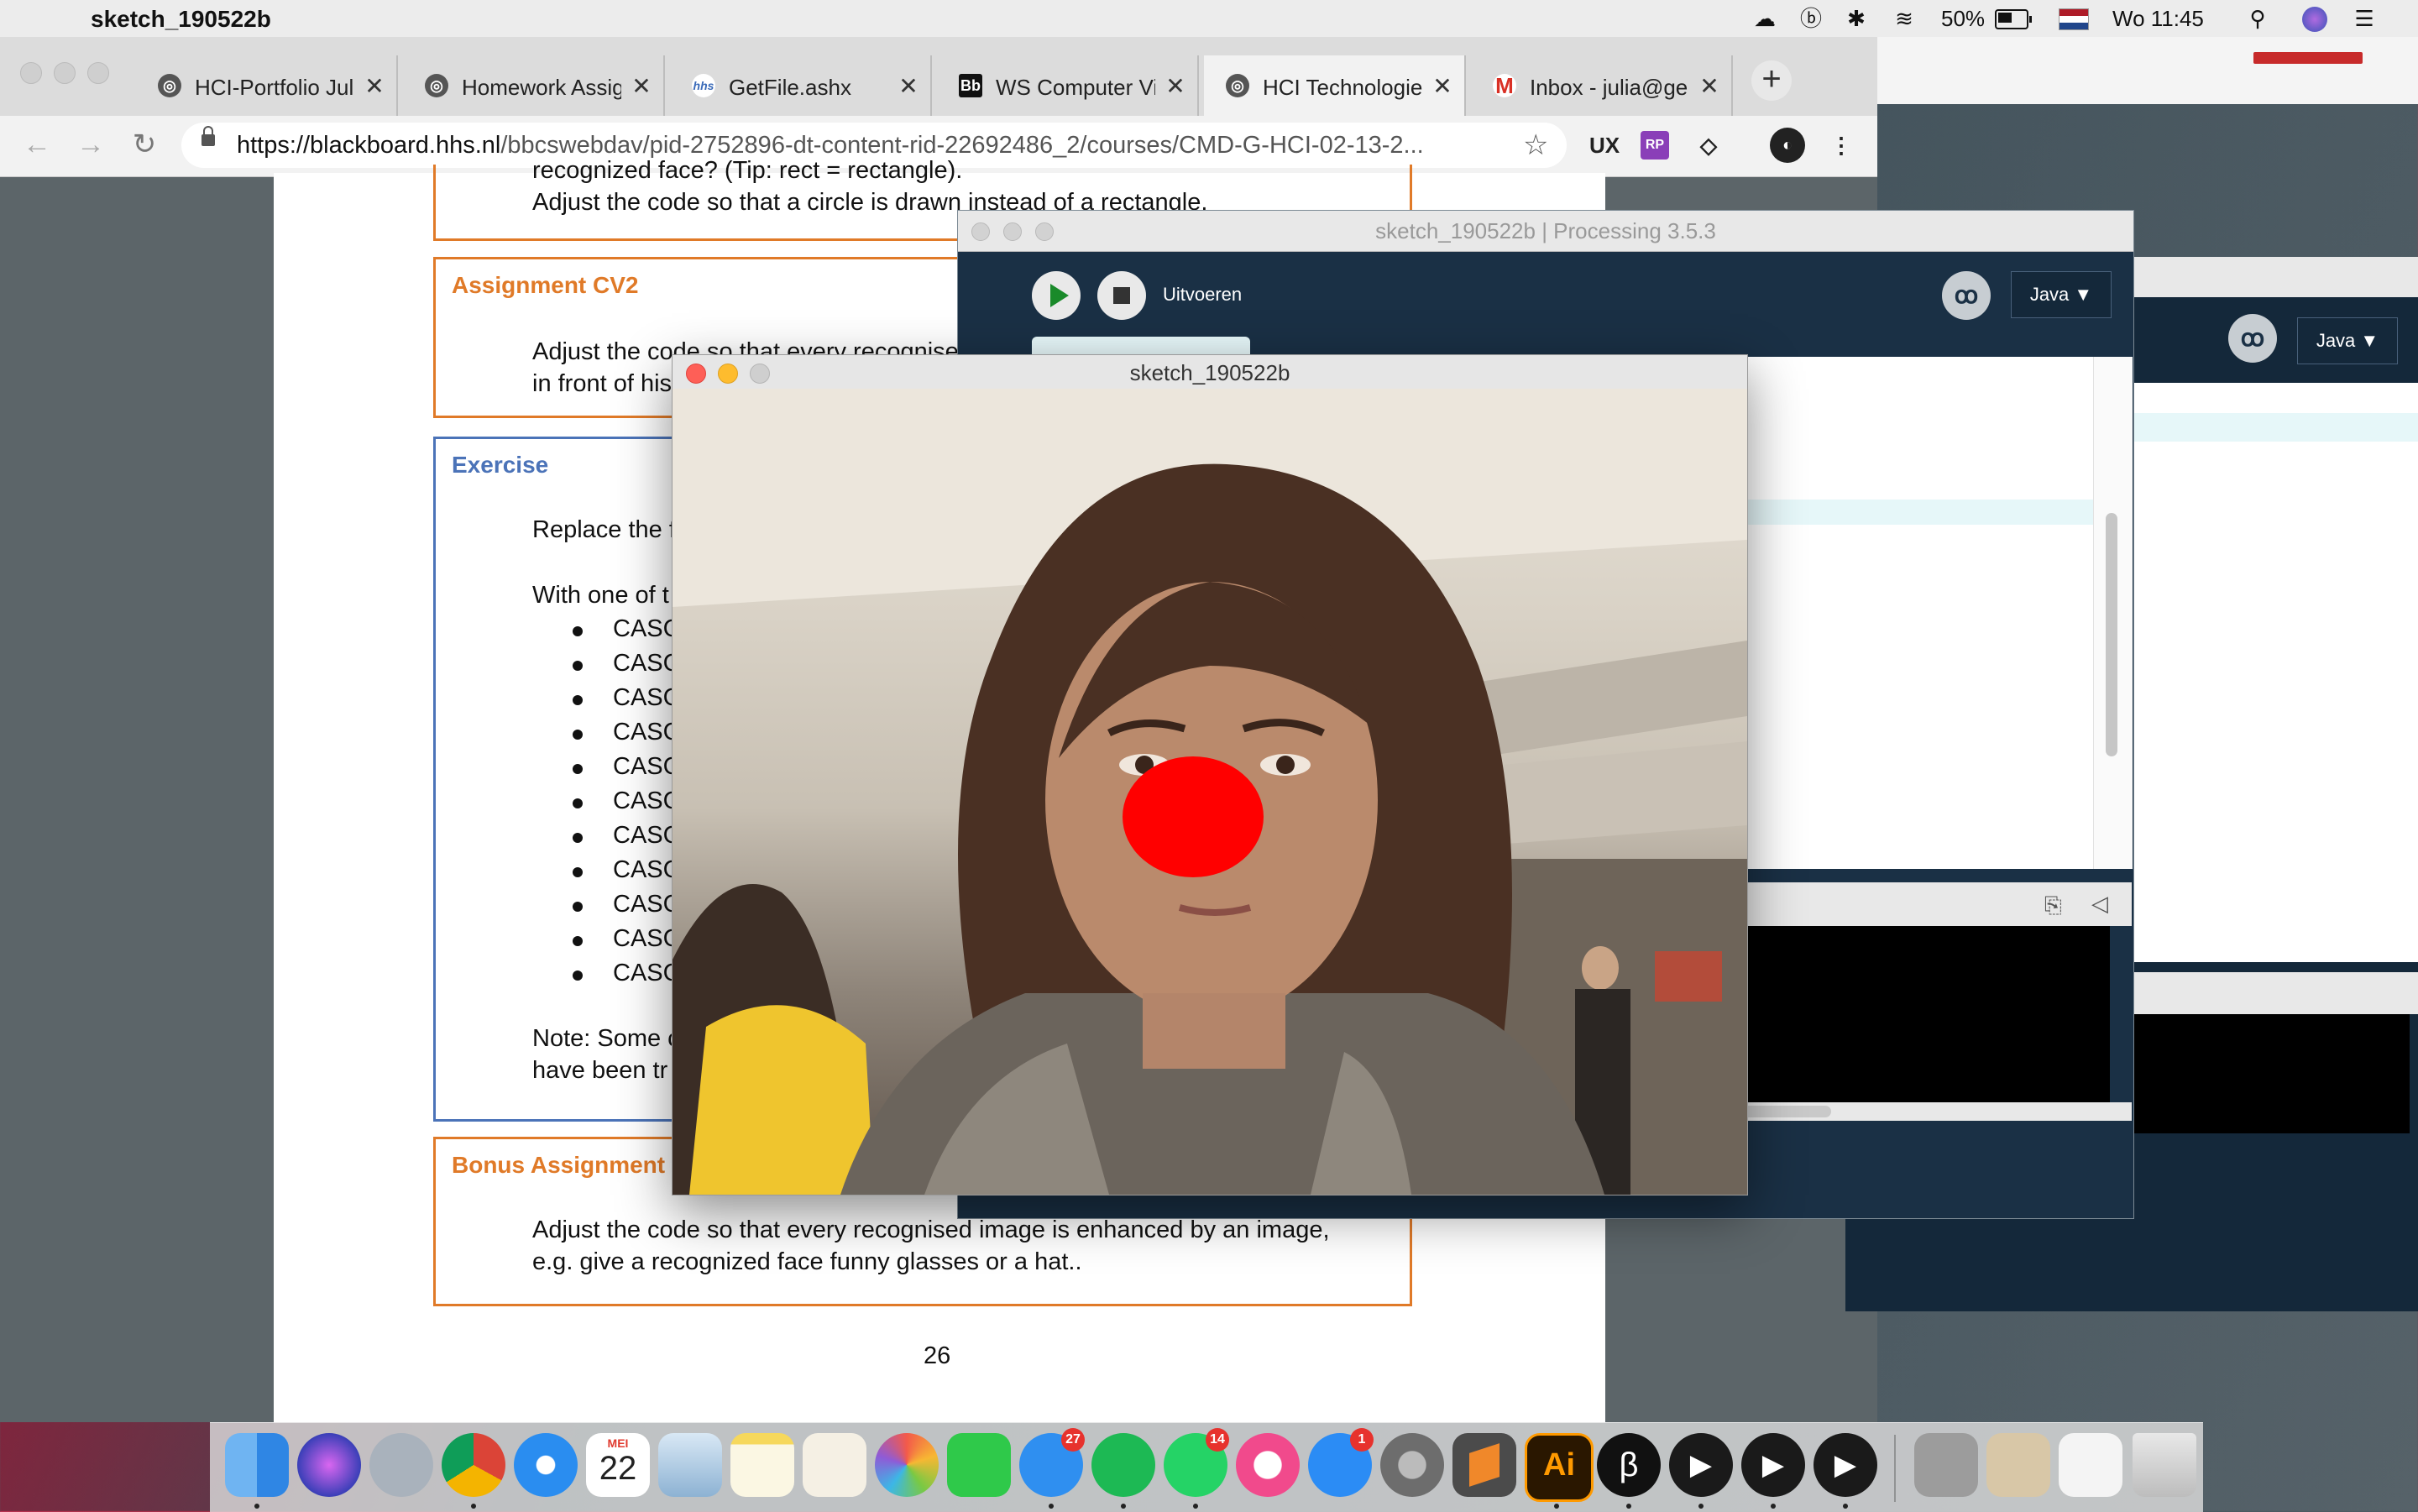 The height and width of the screenshot is (1512, 2418). Describe the element at coordinates (2274, 427) in the screenshot. I see `highlight-line` at that location.